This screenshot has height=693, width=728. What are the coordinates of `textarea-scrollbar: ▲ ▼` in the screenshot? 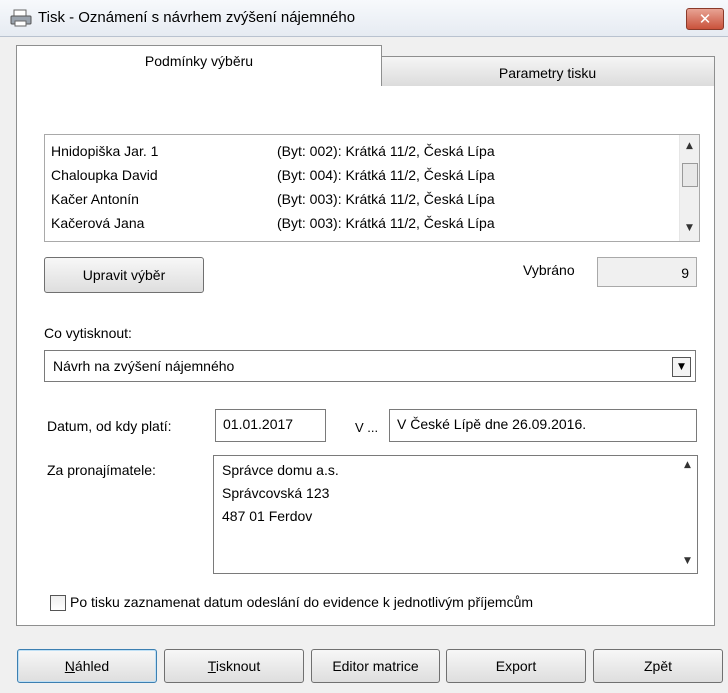 It's located at (687, 514).